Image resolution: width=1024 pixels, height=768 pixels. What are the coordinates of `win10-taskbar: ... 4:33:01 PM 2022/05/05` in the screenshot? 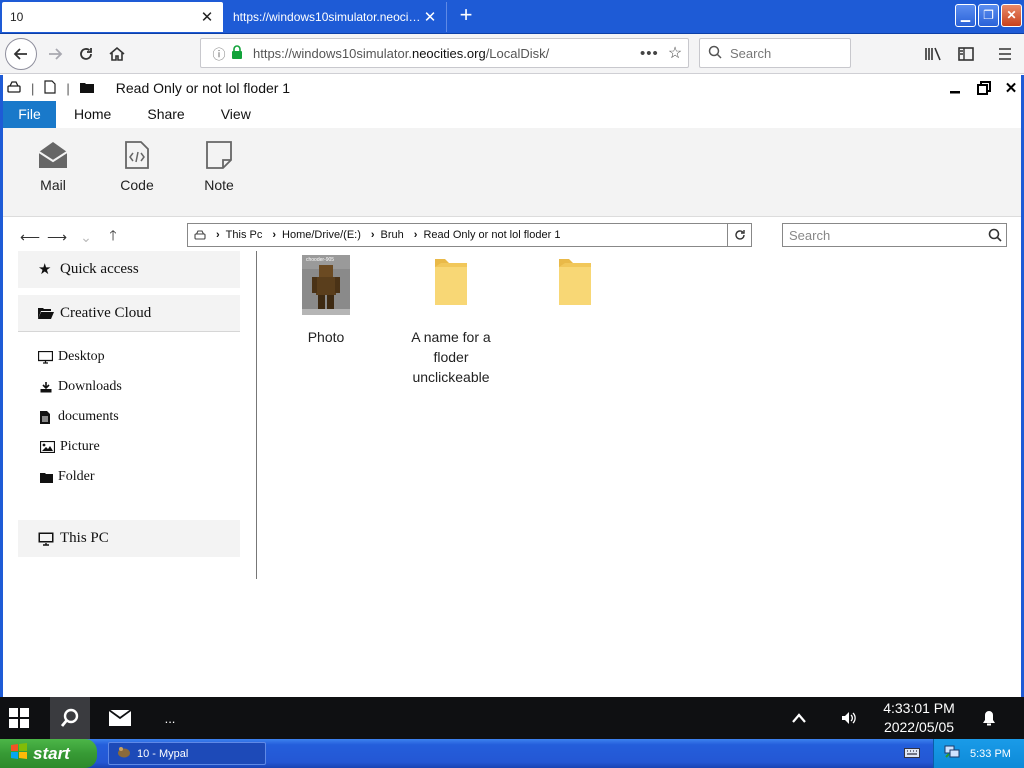 It's located at (512, 718).